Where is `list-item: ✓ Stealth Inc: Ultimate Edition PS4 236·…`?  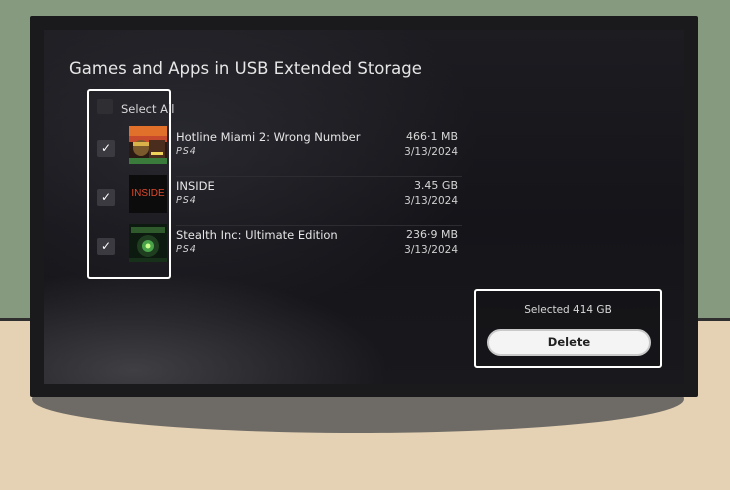
list-item: ✓ Stealth Inc: Ultimate Edition PS4 236·… is located at coordinates (278, 248).